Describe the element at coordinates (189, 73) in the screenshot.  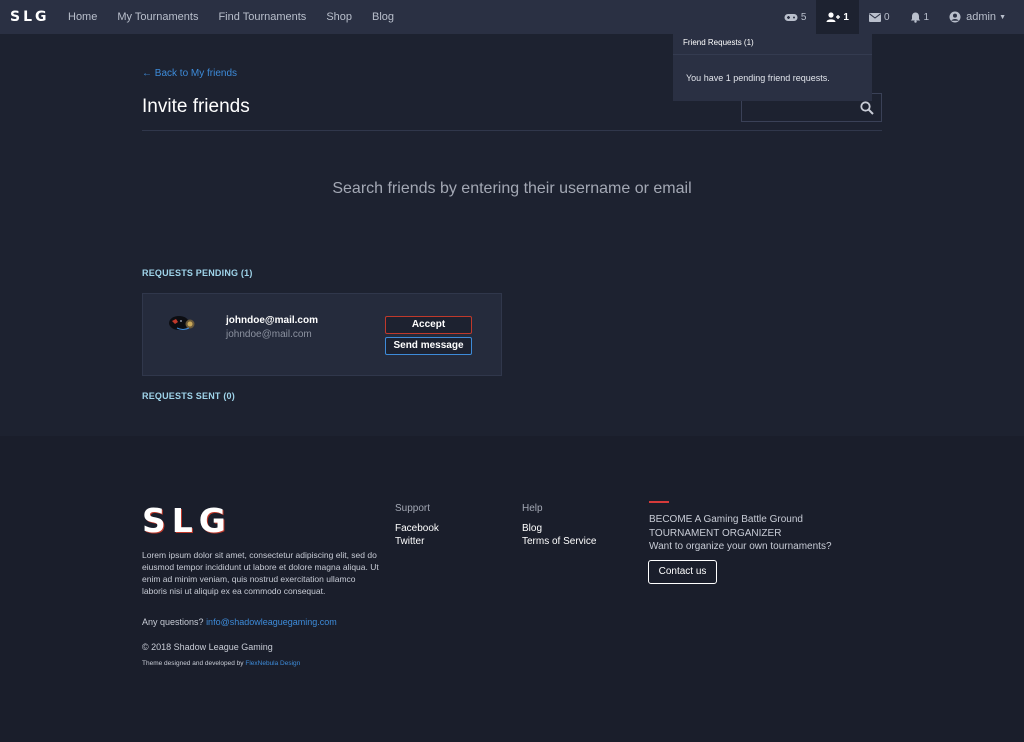
I see `back-to-friends-link: ← Back to My friends` at that location.